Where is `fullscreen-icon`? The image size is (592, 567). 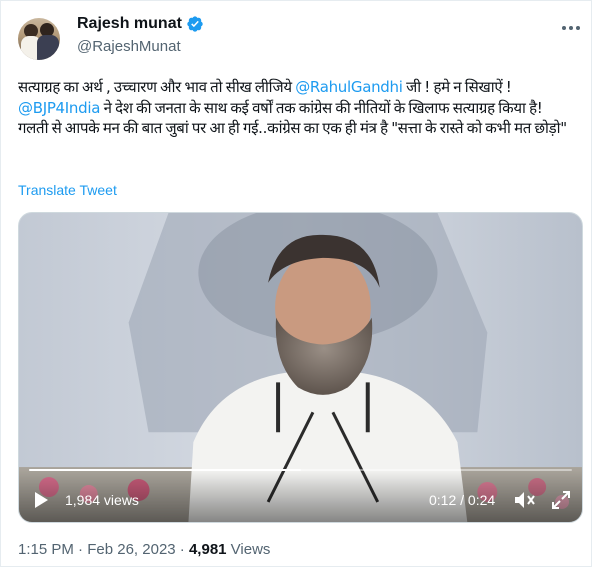 fullscreen-icon is located at coordinates (561, 500).